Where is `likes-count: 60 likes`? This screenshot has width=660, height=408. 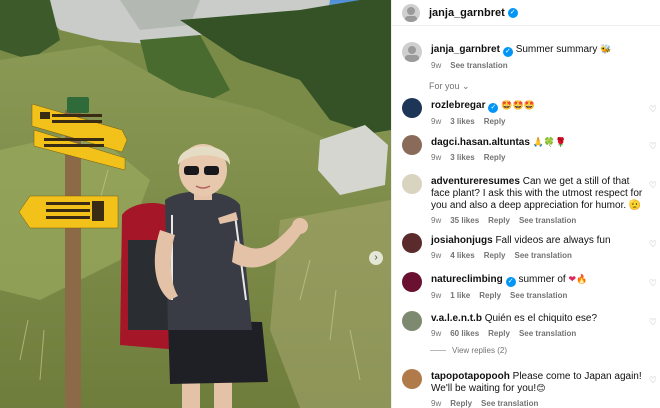
likes-count: 60 likes is located at coordinates (464, 333).